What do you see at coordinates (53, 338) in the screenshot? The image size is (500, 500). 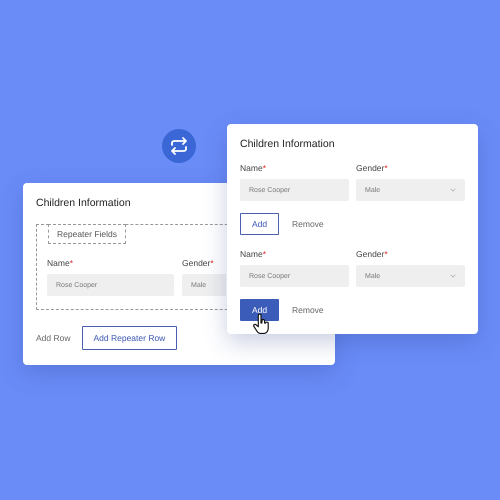 I see `add-row-label: Add Row` at bounding box center [53, 338].